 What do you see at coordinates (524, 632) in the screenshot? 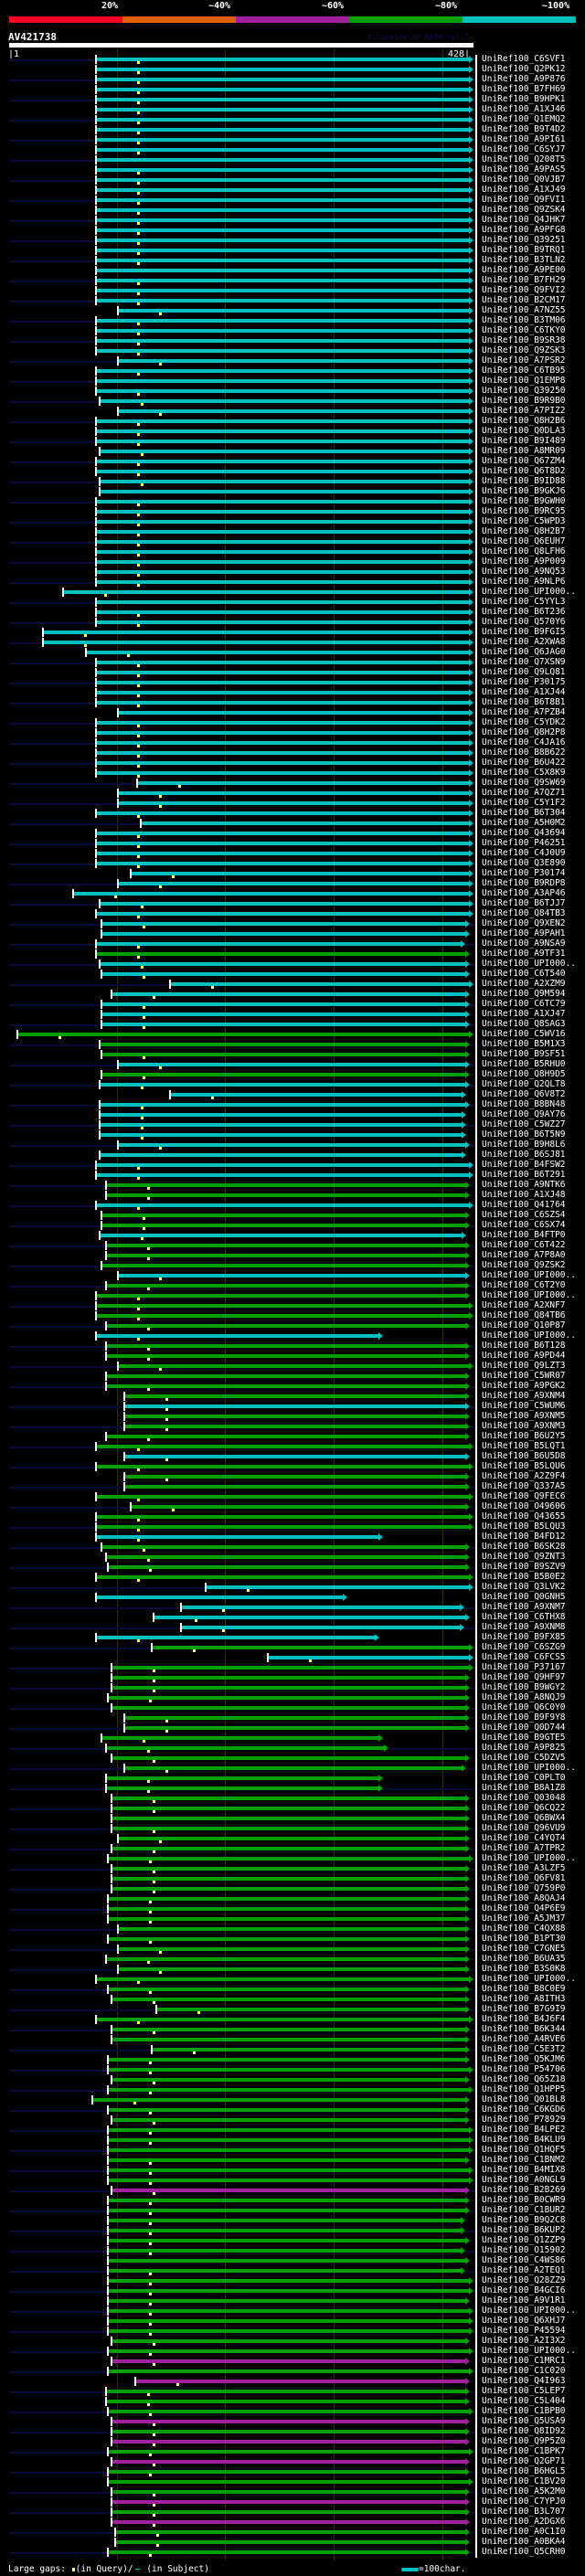
I see `hit-label-link: UniRef100_B9FGI5` at bounding box center [524, 632].